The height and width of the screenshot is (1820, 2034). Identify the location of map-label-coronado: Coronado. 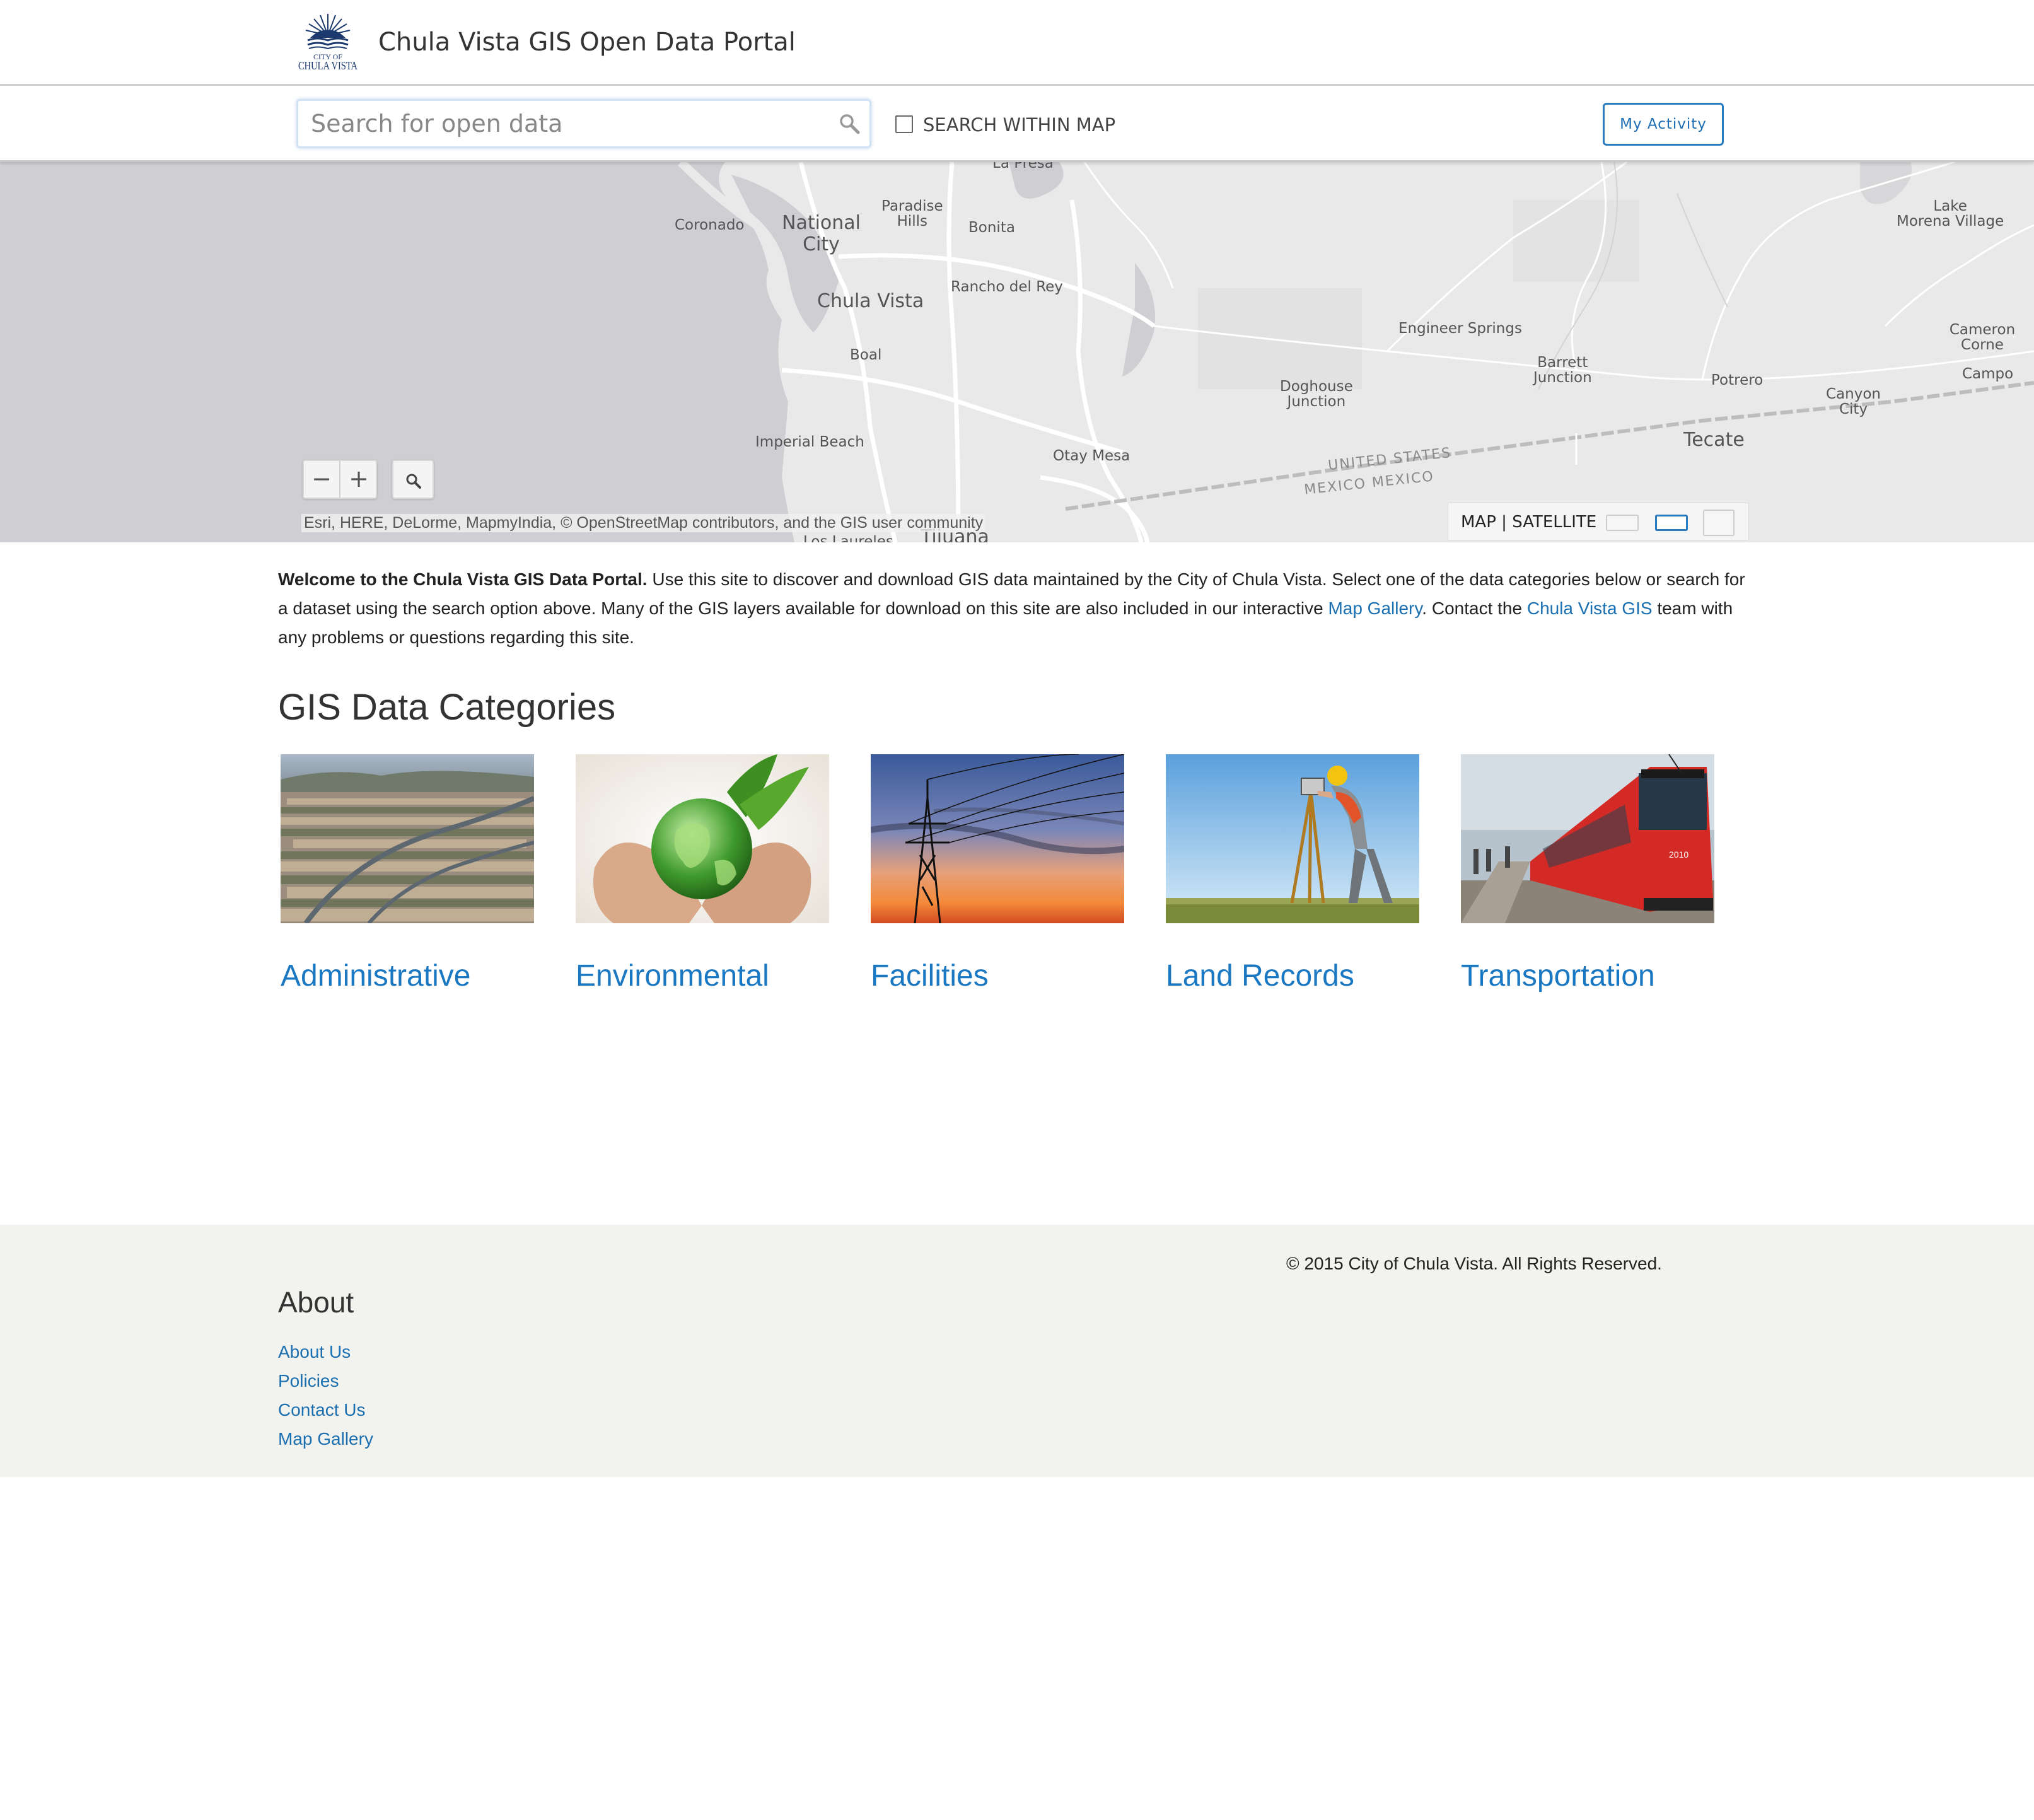
(710, 225).